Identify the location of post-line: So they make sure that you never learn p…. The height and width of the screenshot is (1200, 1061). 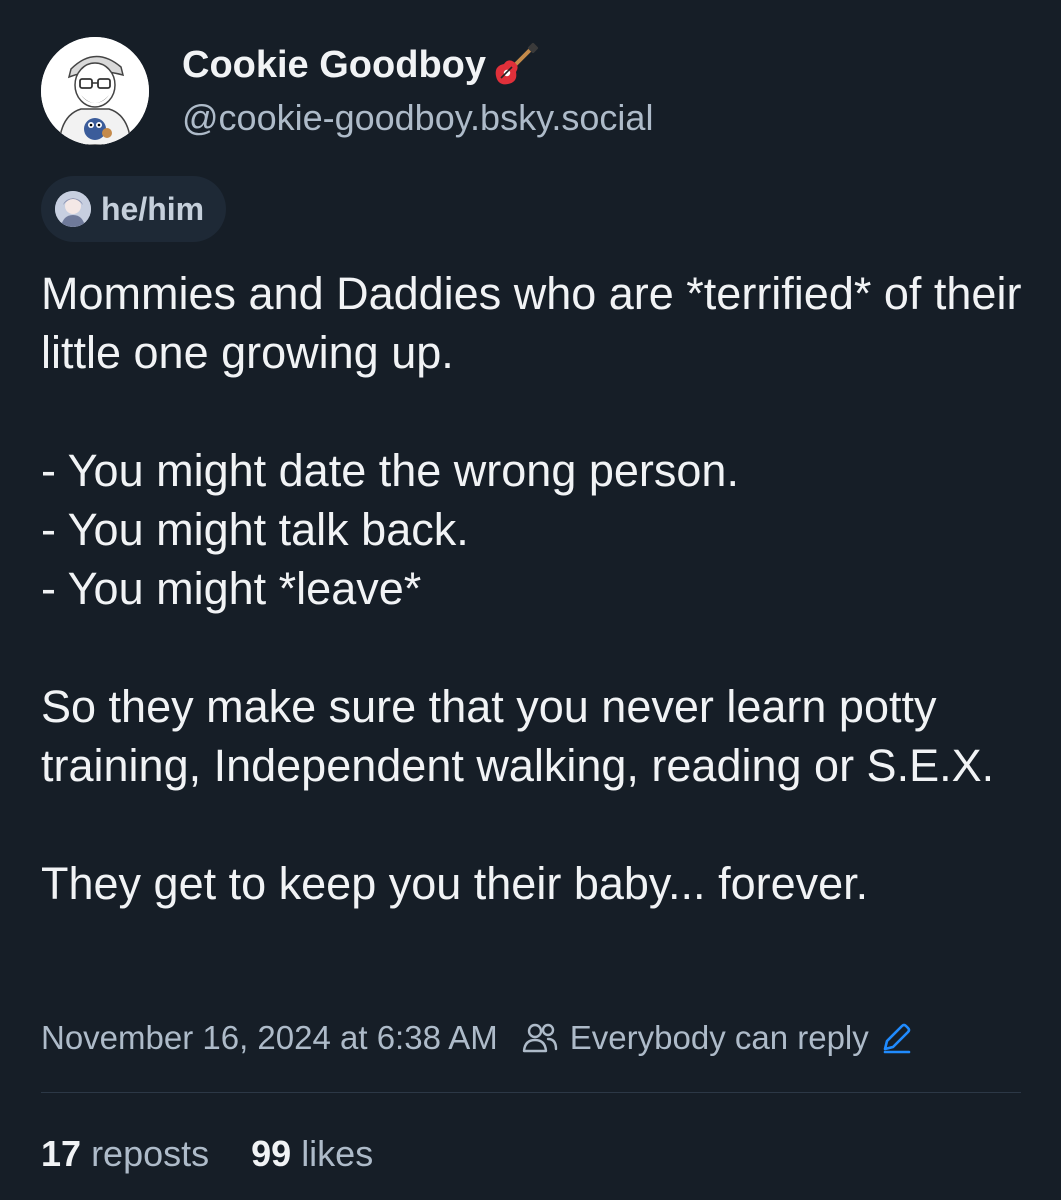
(518, 736).